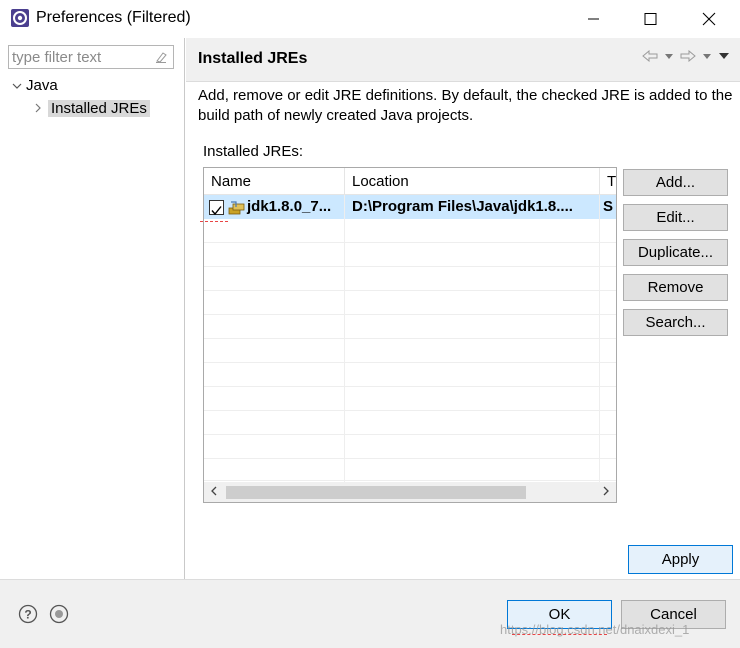 The height and width of the screenshot is (648, 740). I want to click on filter-input, so click(82, 57).